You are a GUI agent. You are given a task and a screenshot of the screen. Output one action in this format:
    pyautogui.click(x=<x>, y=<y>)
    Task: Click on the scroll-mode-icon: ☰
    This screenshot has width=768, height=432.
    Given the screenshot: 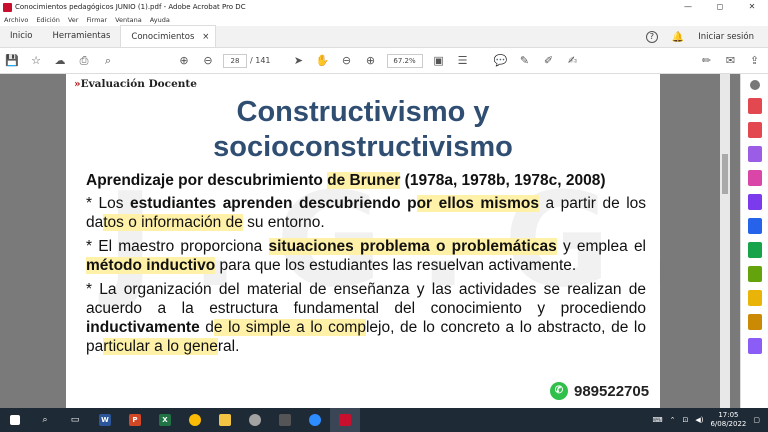 What is the action you would take?
    pyautogui.click(x=463, y=61)
    